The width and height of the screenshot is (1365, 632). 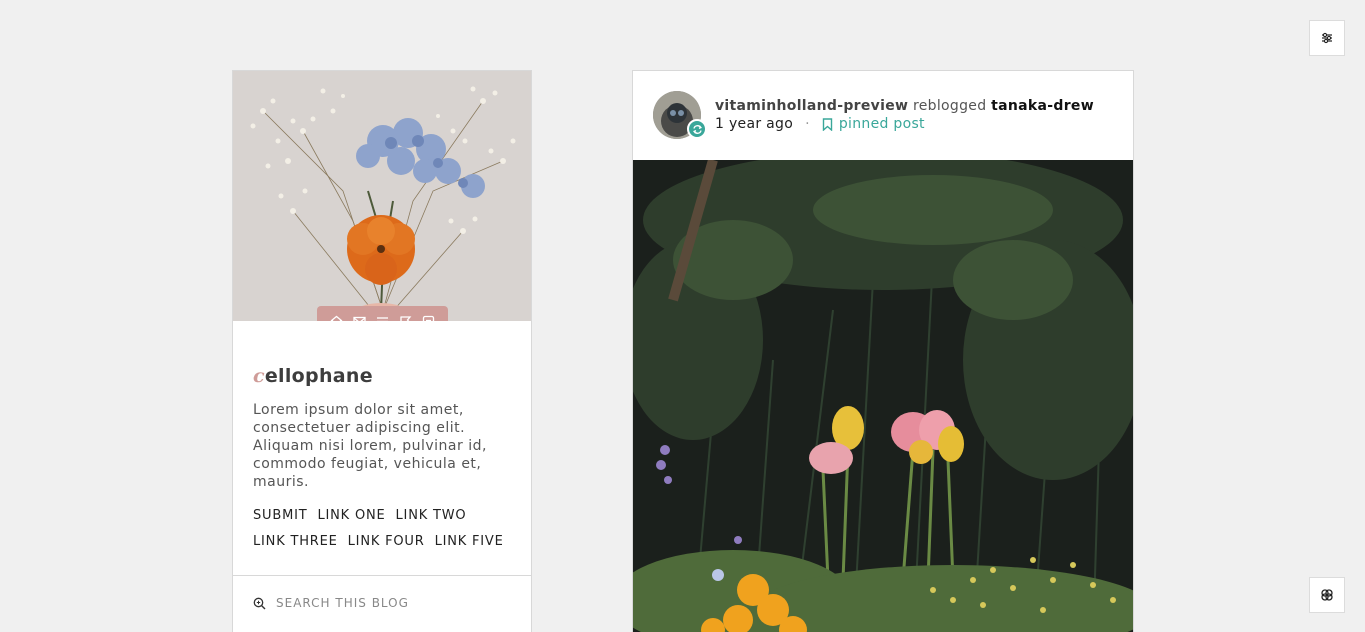 I want to click on blog-title: cellophane, so click(x=382, y=376).